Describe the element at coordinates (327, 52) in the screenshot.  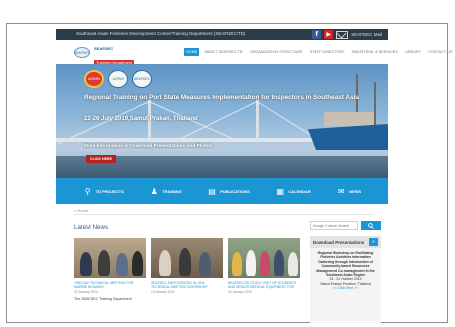
I see `menu-item-staff-directory: STAFF DIRECTORY` at that location.